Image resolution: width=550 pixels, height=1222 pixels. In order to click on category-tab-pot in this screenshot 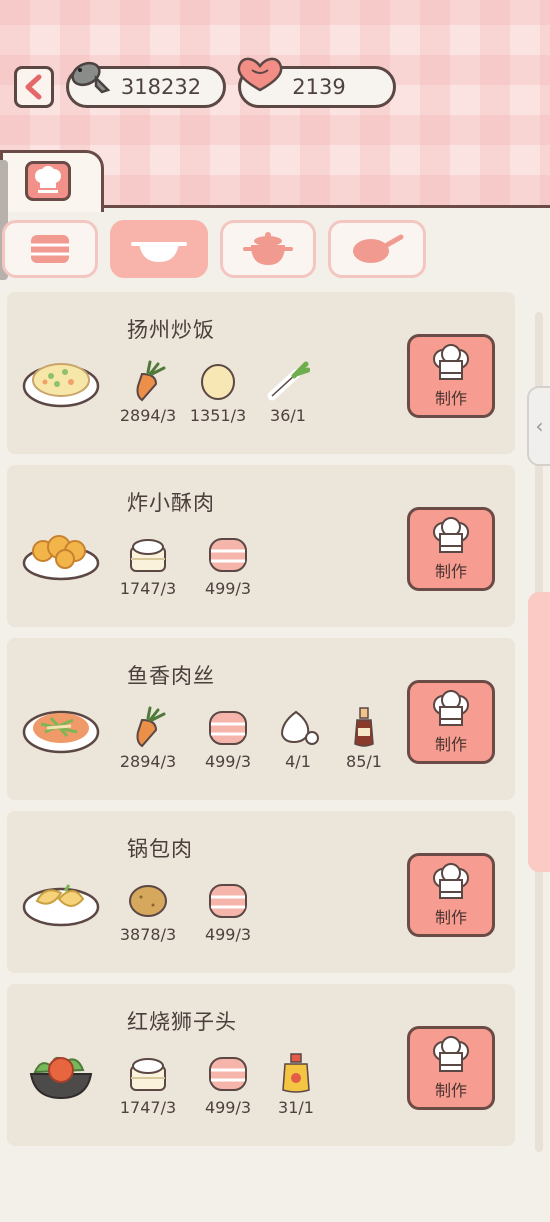, I will do `click(268, 249)`.